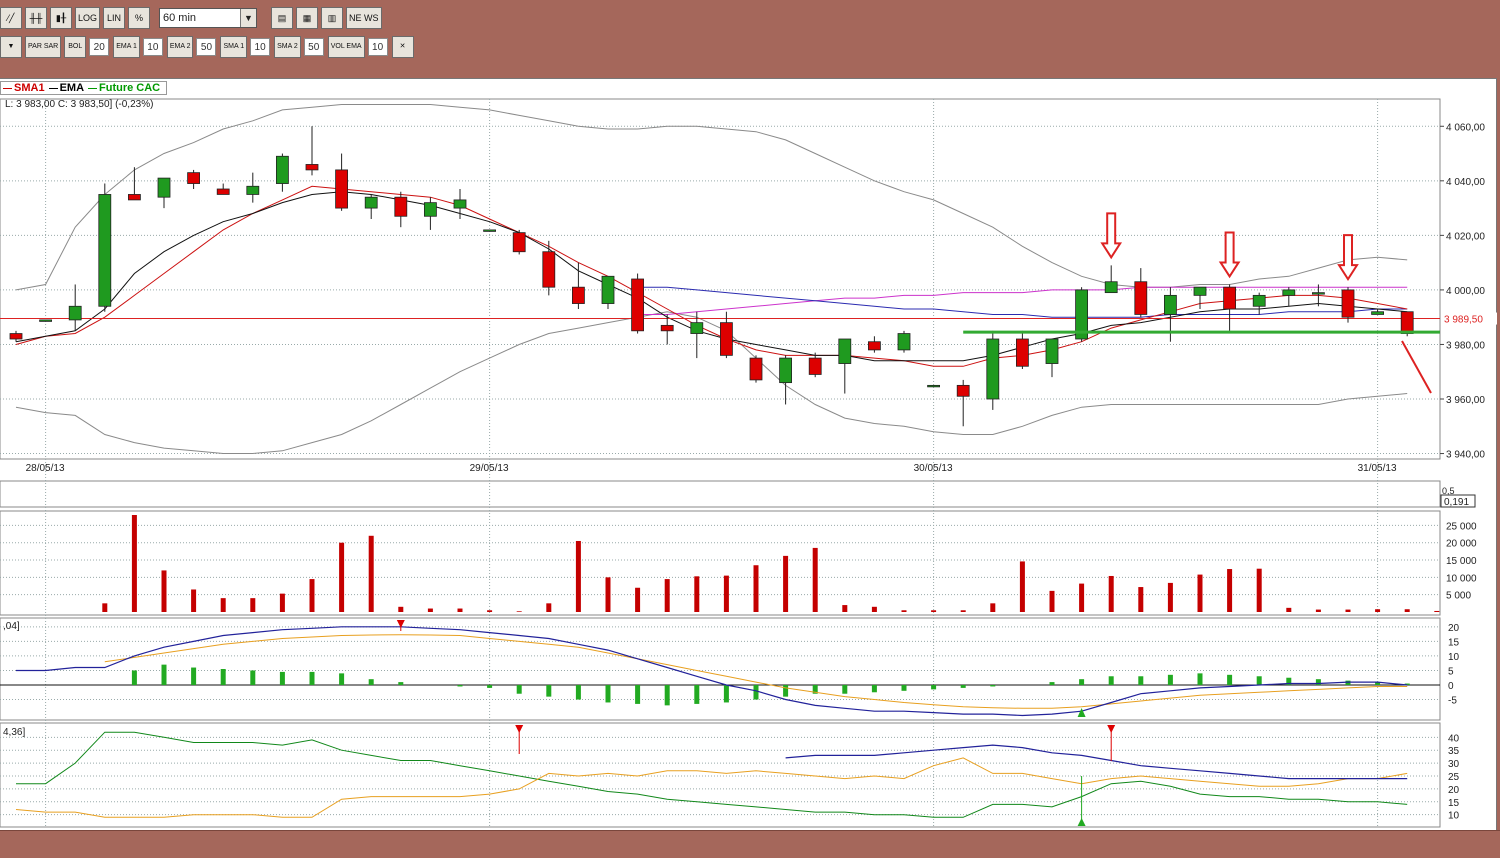 The width and height of the screenshot is (1500, 858). I want to click on indicator-window-icon: ▥, so click(332, 18).